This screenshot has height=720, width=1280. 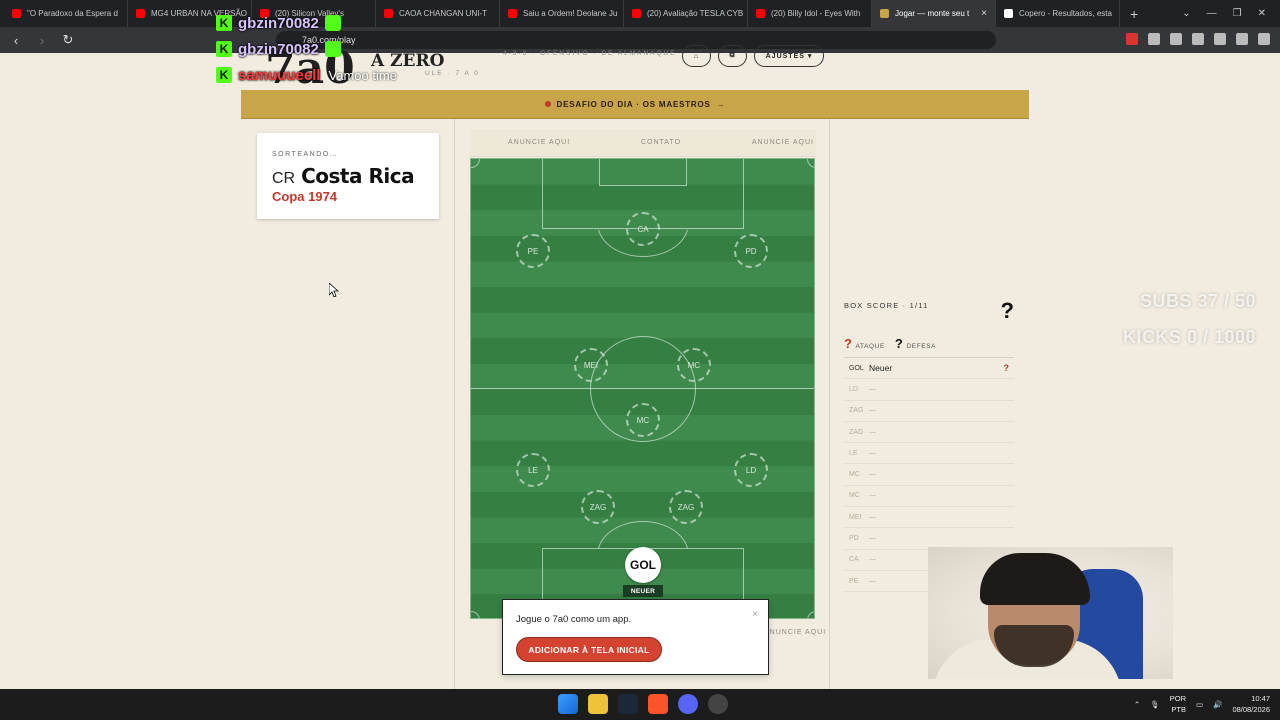 I want to click on browser-tab-active: Jogar — monte seu t ×, so click(x=934, y=13).